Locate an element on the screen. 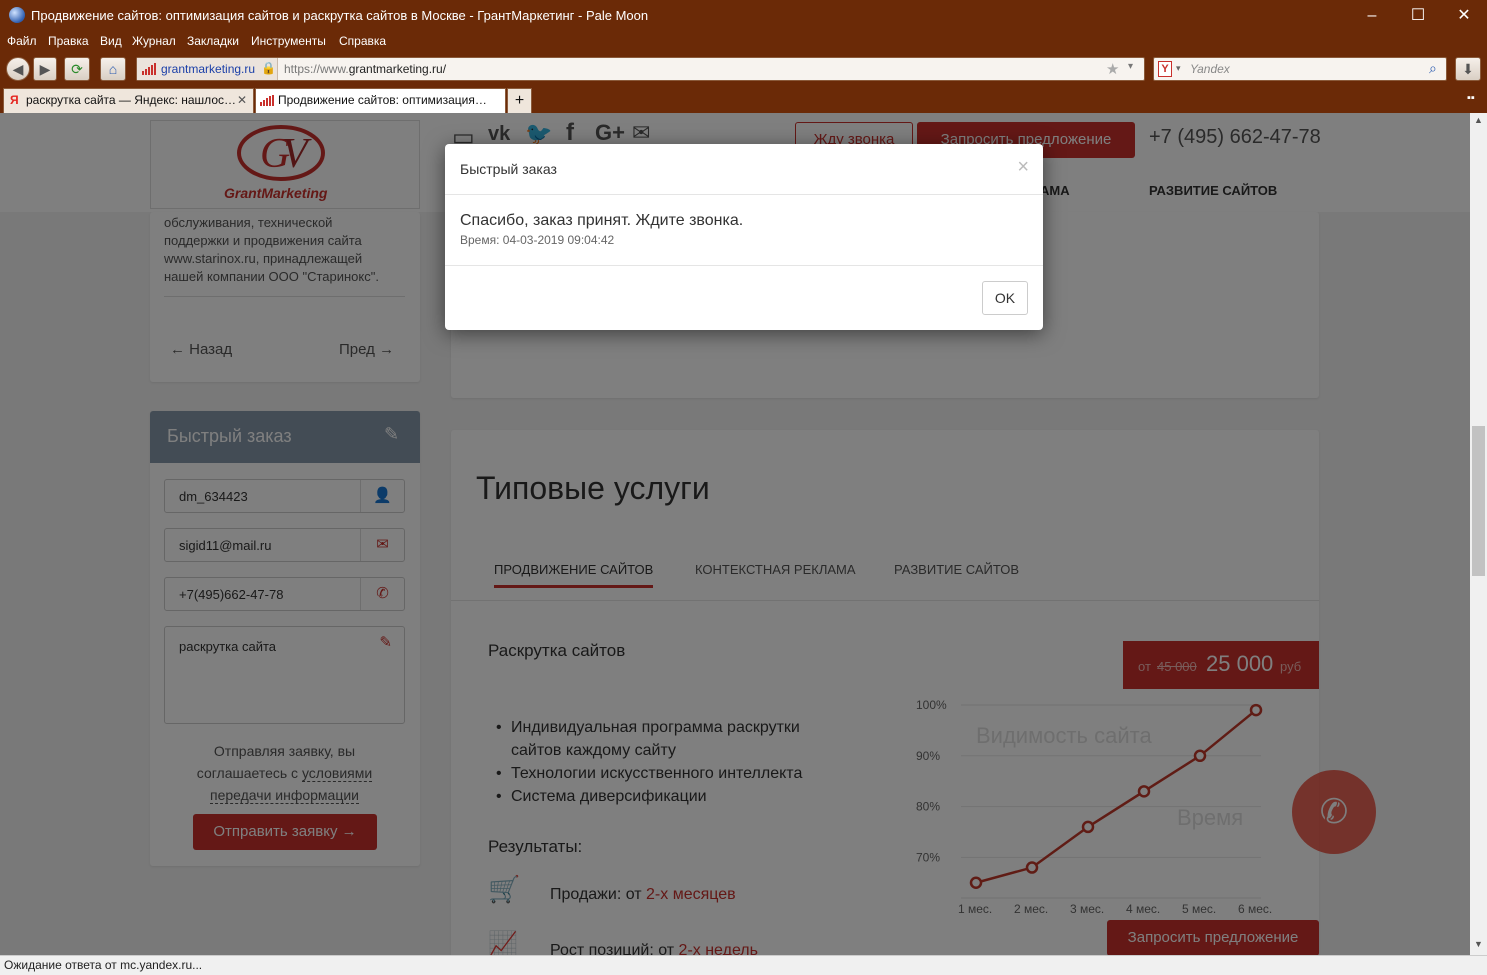 This screenshot has width=1487, height=975. download-icon: ⬇ is located at coordinates (1468, 69).